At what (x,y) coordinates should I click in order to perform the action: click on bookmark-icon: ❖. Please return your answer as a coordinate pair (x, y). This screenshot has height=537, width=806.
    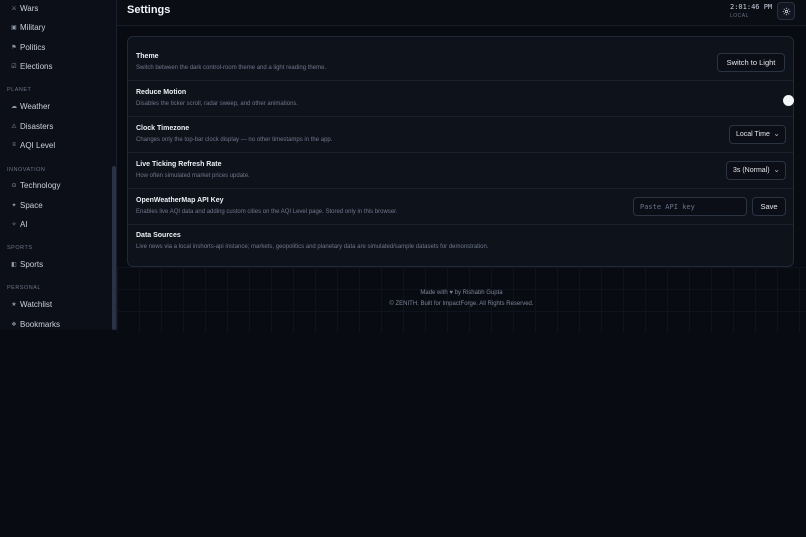
    Looking at the image, I should click on (14, 324).